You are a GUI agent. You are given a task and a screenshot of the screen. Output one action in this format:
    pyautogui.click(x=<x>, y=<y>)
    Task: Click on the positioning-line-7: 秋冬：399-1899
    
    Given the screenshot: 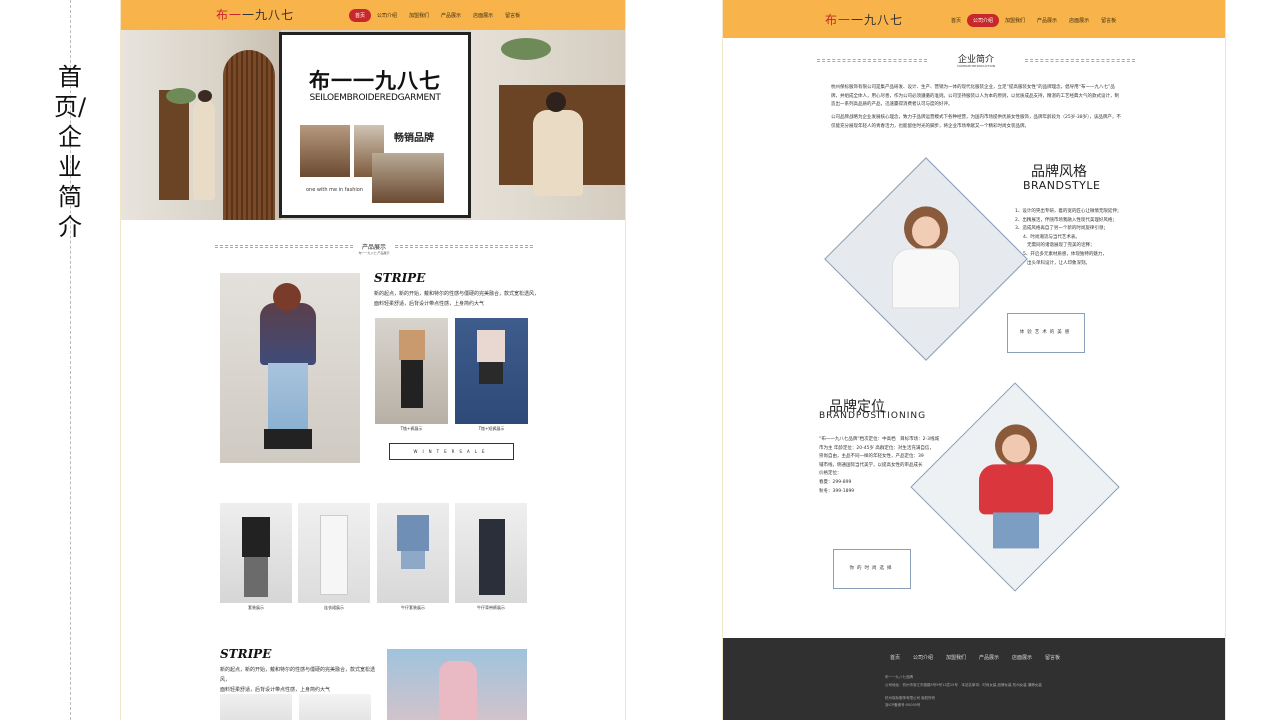 What is the action you would take?
    pyautogui.click(x=837, y=491)
    